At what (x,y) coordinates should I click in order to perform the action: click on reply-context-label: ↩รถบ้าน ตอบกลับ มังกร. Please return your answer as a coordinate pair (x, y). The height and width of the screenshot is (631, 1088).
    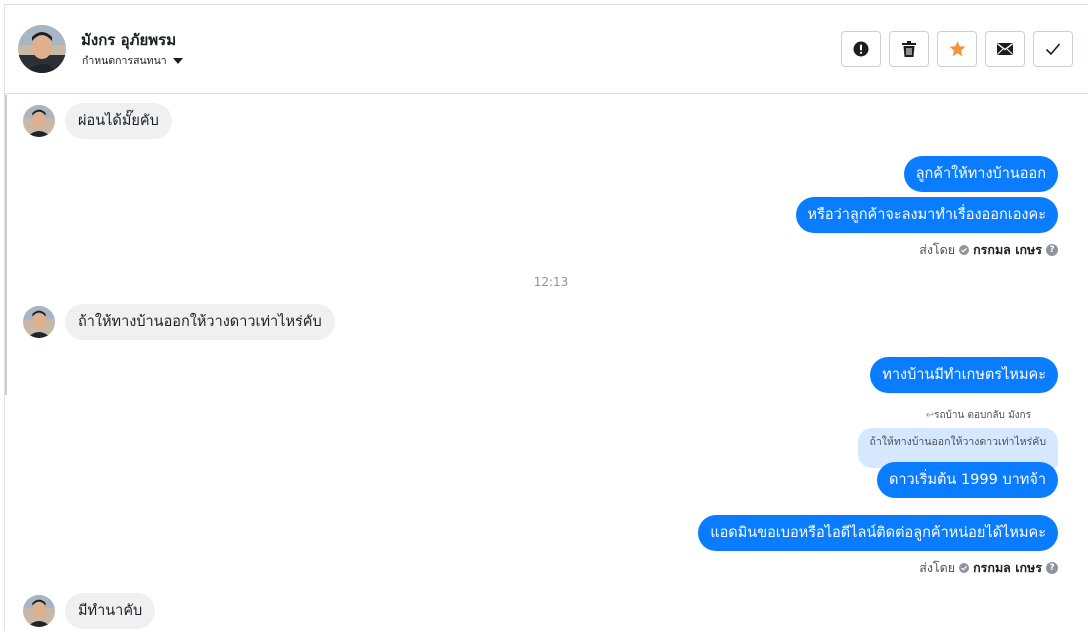
    Looking at the image, I should click on (978, 415).